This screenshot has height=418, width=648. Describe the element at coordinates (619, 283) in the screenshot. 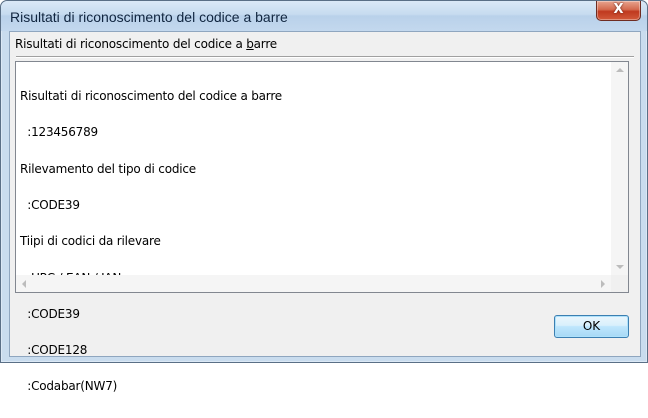

I see `scrollbar-corner` at that location.